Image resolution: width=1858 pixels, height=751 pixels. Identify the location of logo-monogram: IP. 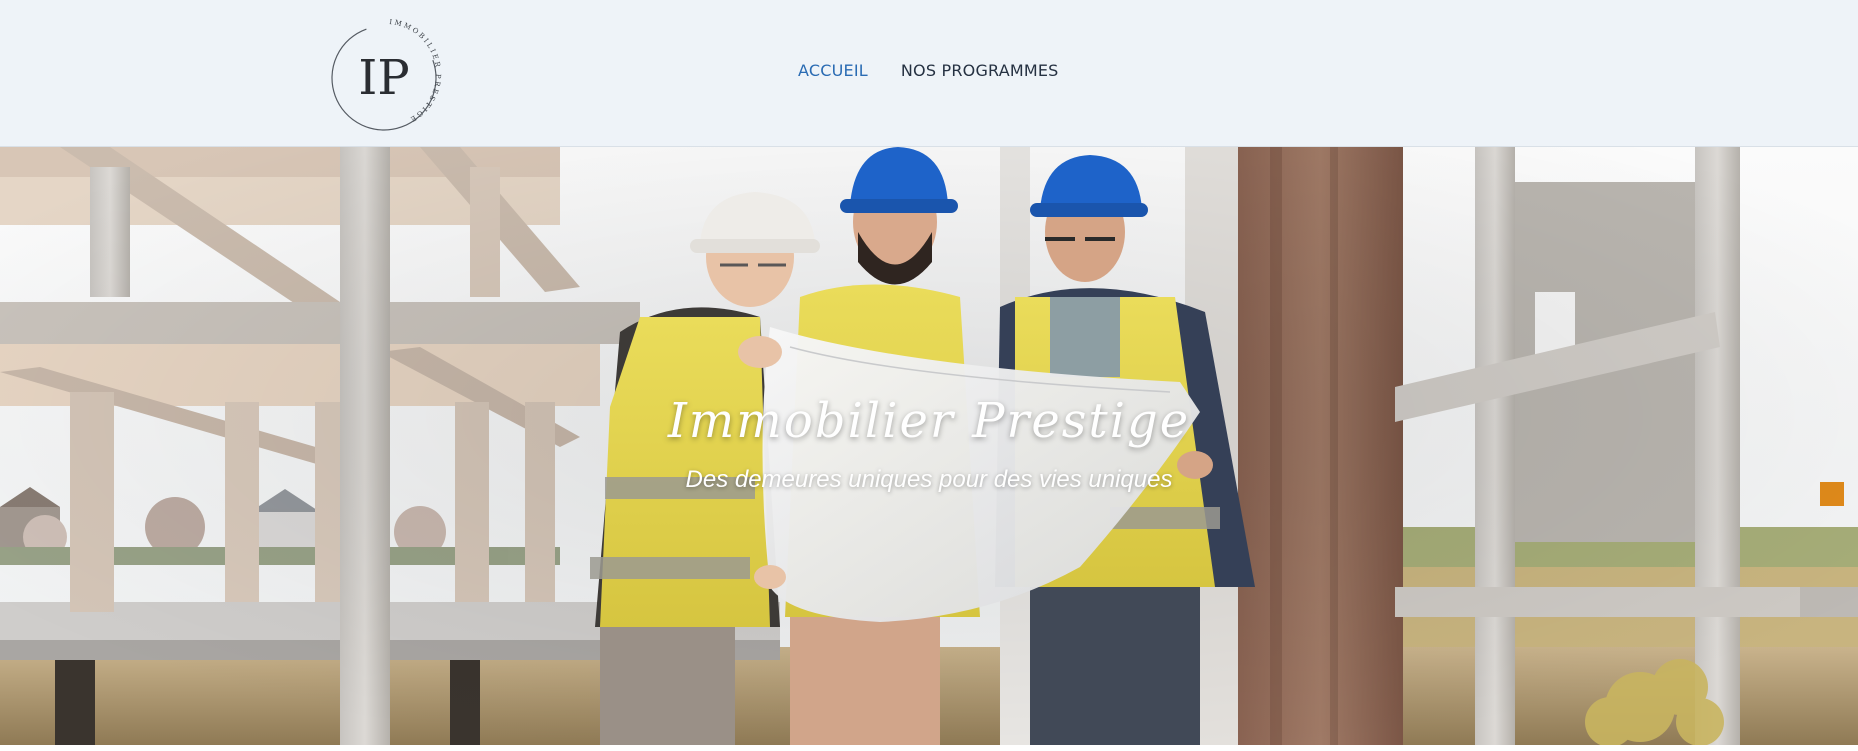
(383, 78).